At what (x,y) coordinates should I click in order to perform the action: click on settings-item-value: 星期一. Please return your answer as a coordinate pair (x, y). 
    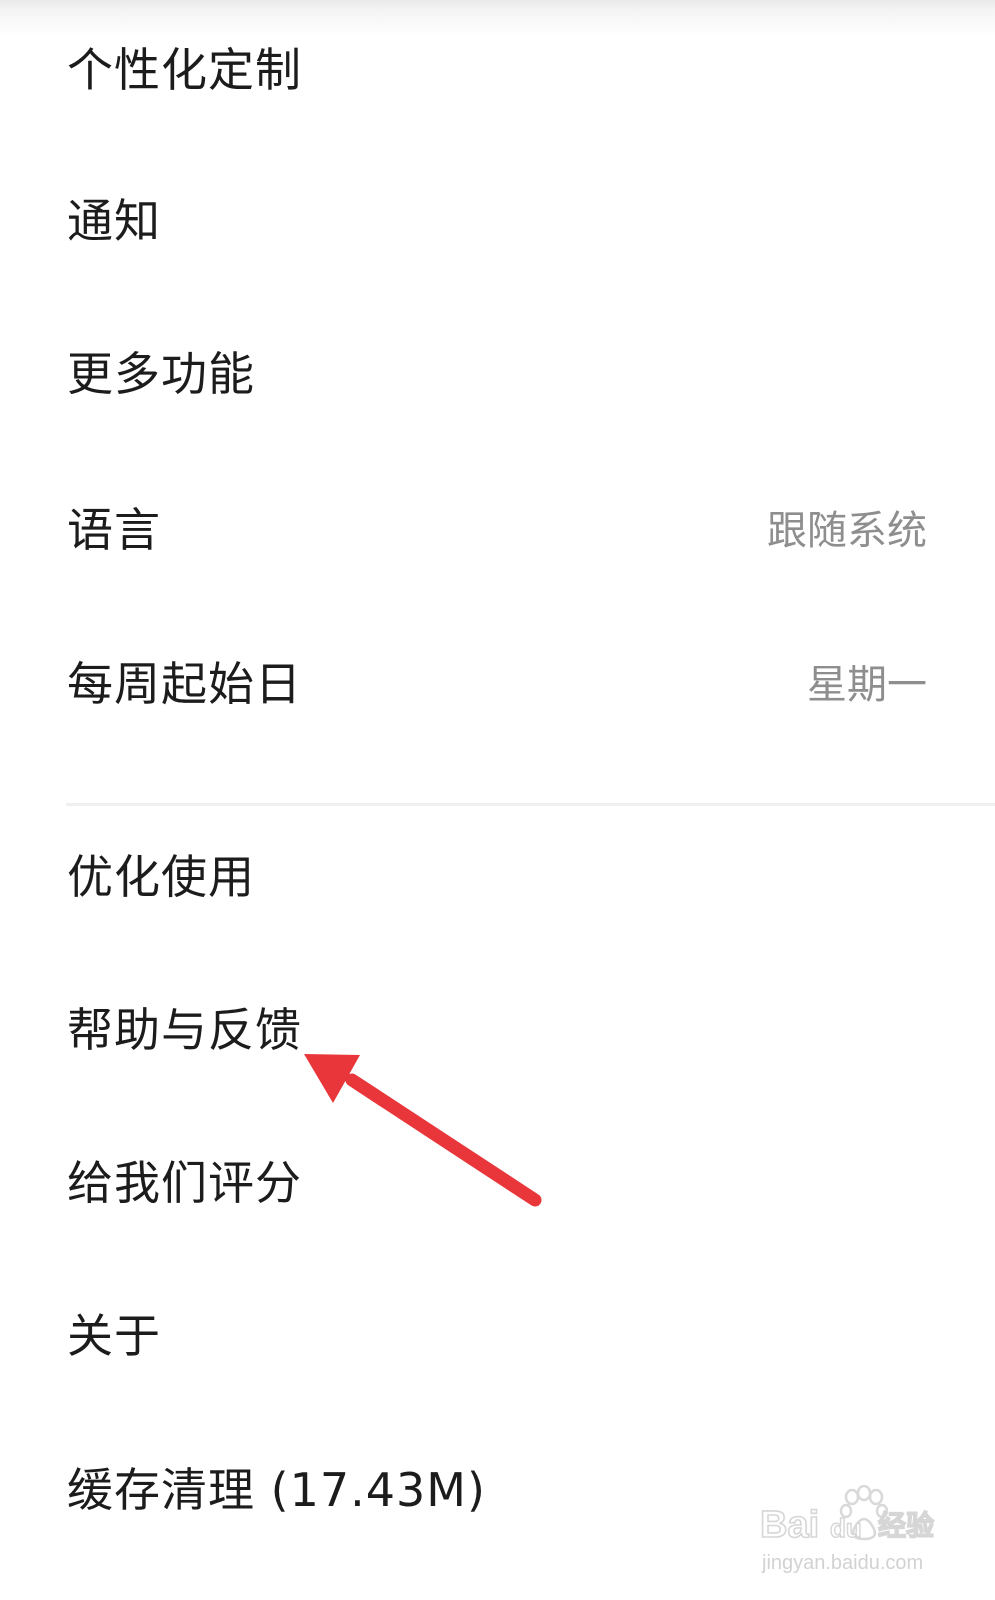
    Looking at the image, I should click on (867, 685).